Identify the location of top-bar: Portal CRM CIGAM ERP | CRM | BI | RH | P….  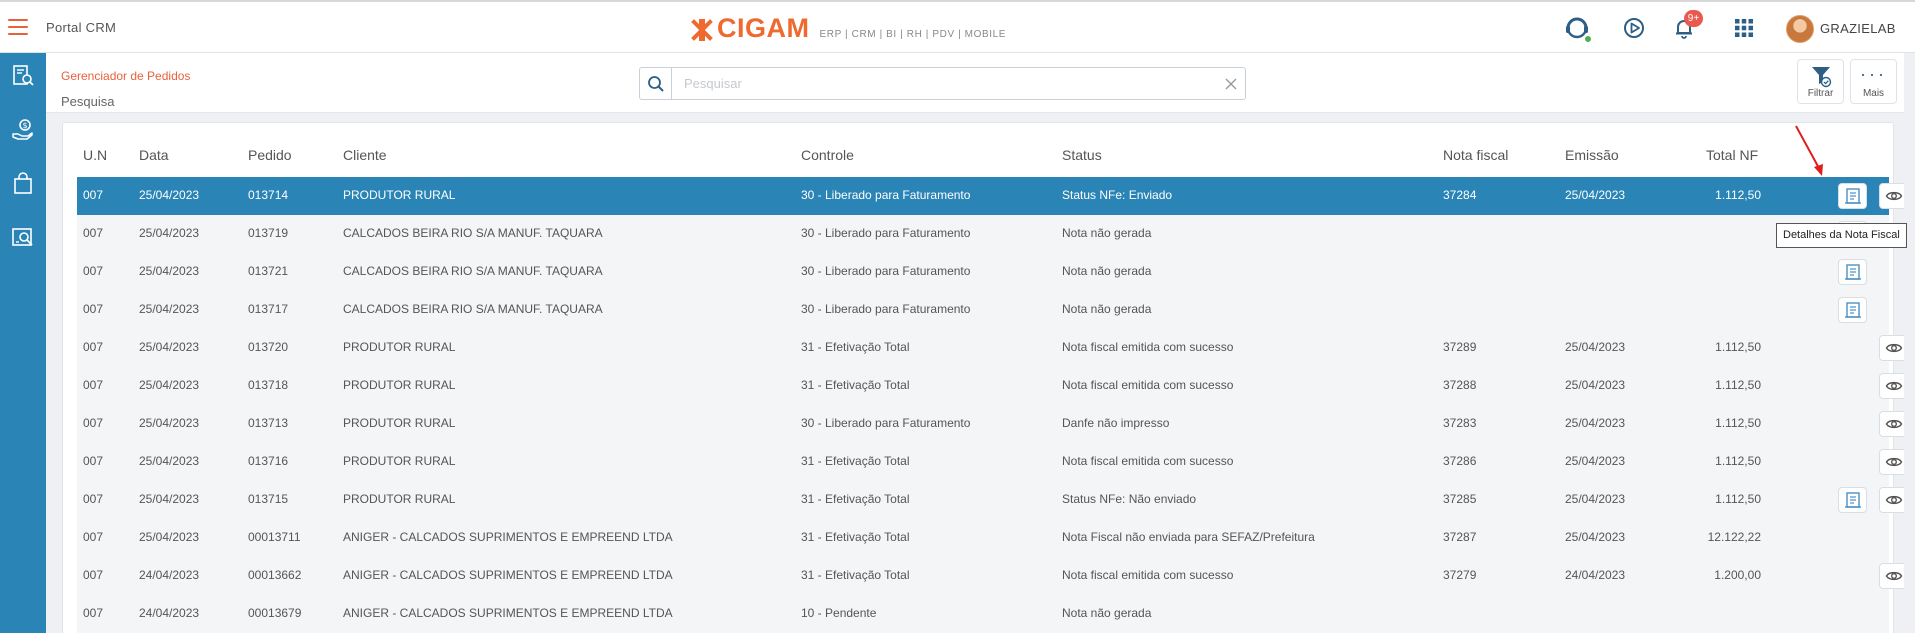
(957, 26).